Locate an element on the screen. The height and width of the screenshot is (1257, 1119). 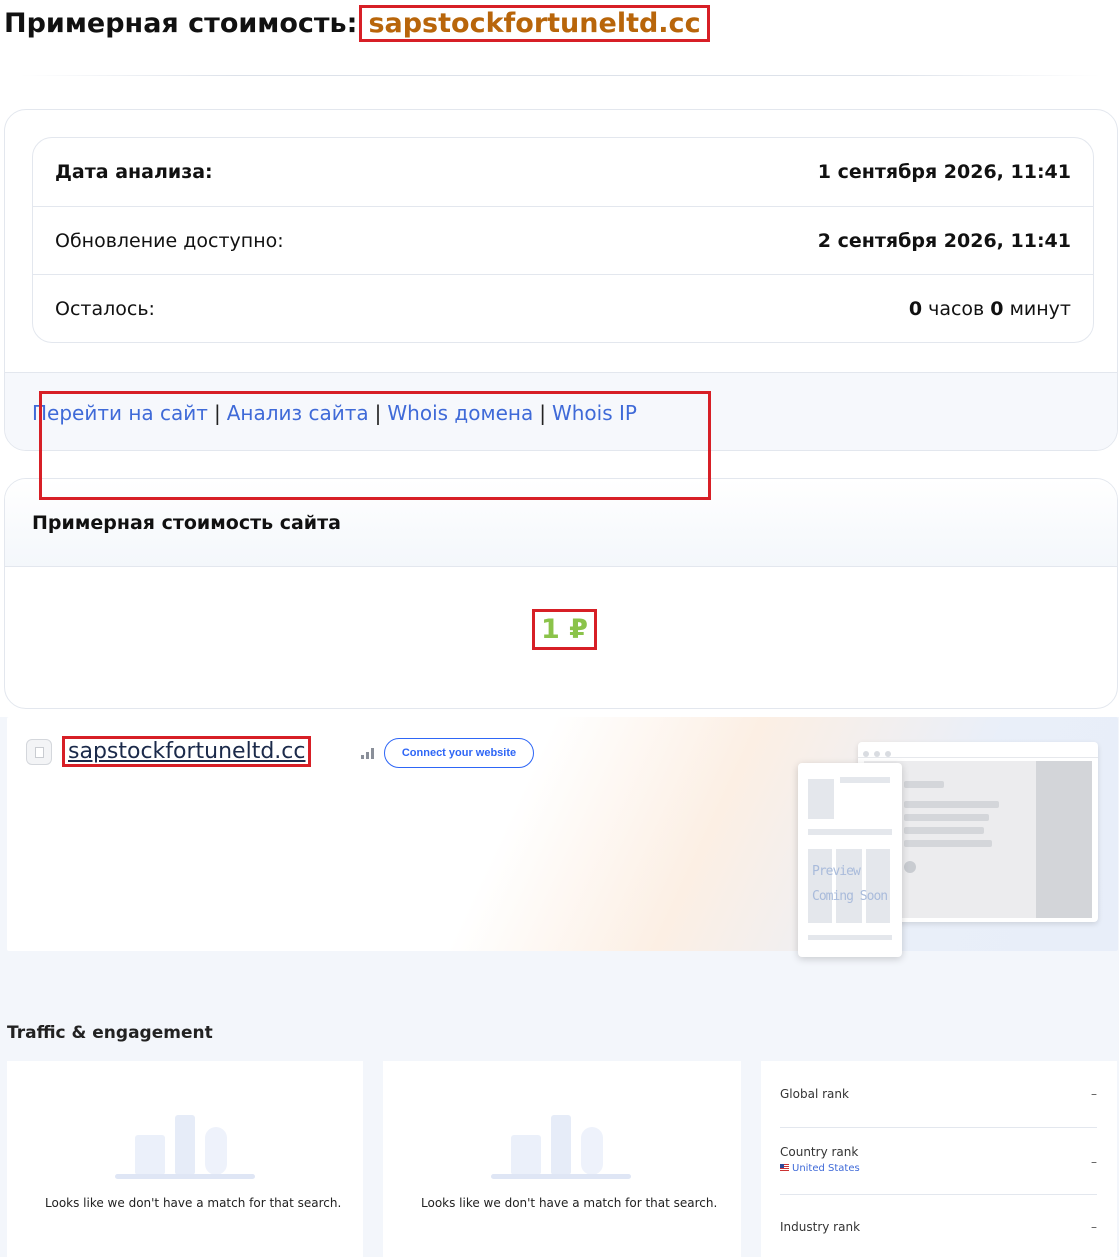
title-divider is located at coordinates (560, 75).